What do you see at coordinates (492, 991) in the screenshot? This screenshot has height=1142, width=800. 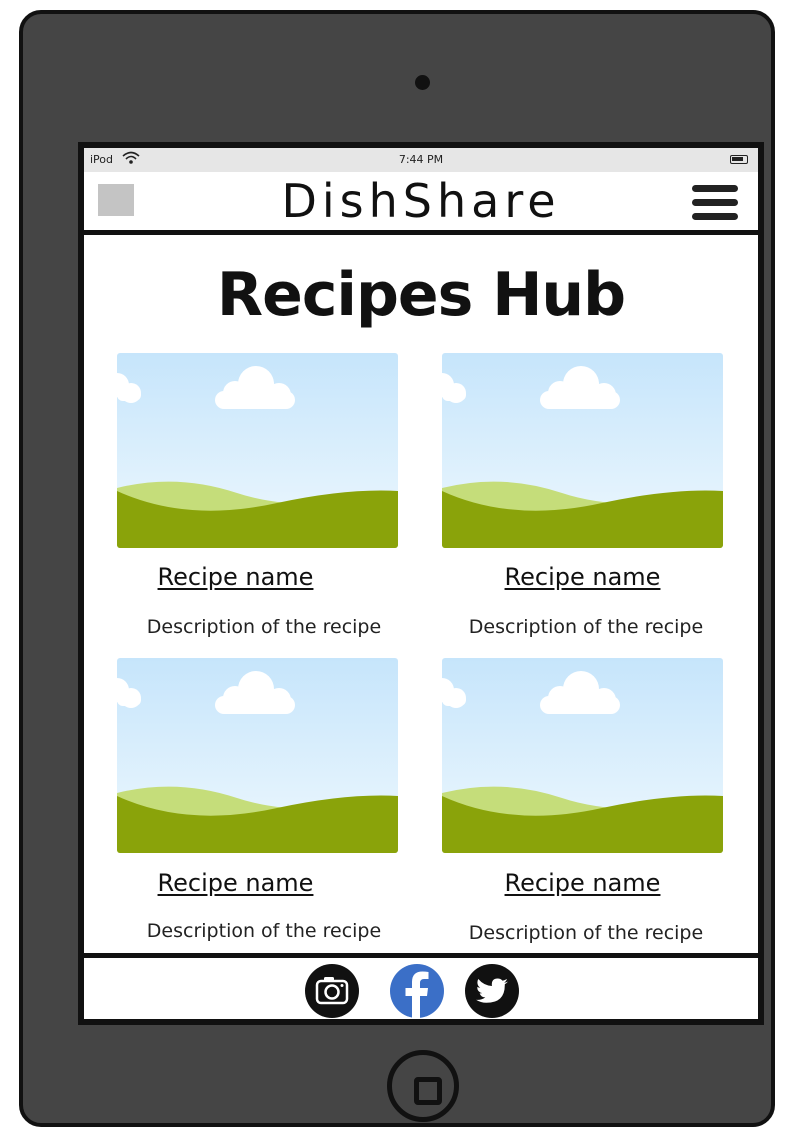 I see `twitter-icon` at bounding box center [492, 991].